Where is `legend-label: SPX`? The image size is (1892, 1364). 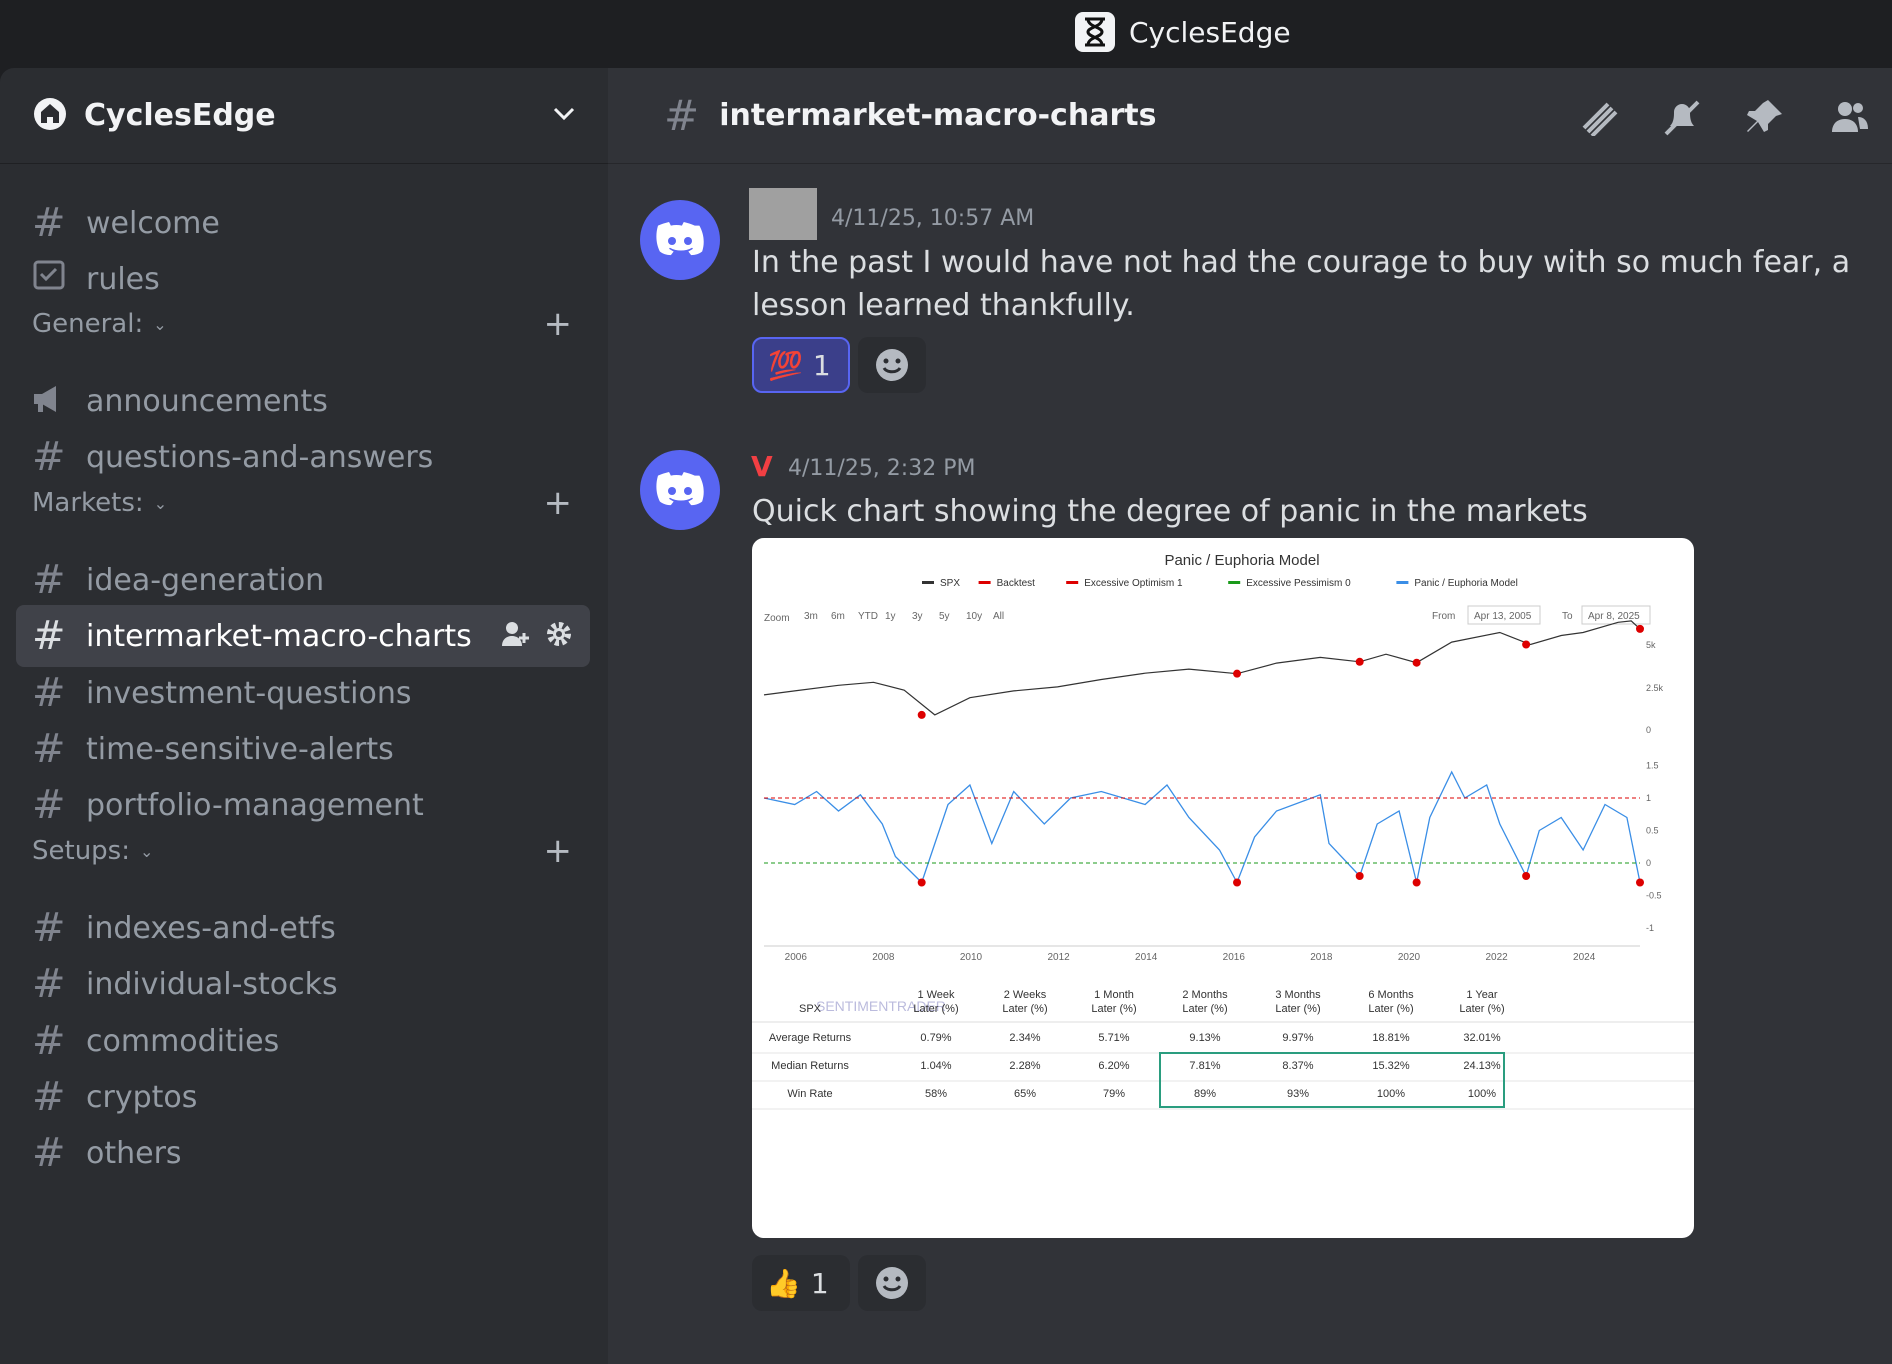 legend-label: SPX is located at coordinates (950, 583).